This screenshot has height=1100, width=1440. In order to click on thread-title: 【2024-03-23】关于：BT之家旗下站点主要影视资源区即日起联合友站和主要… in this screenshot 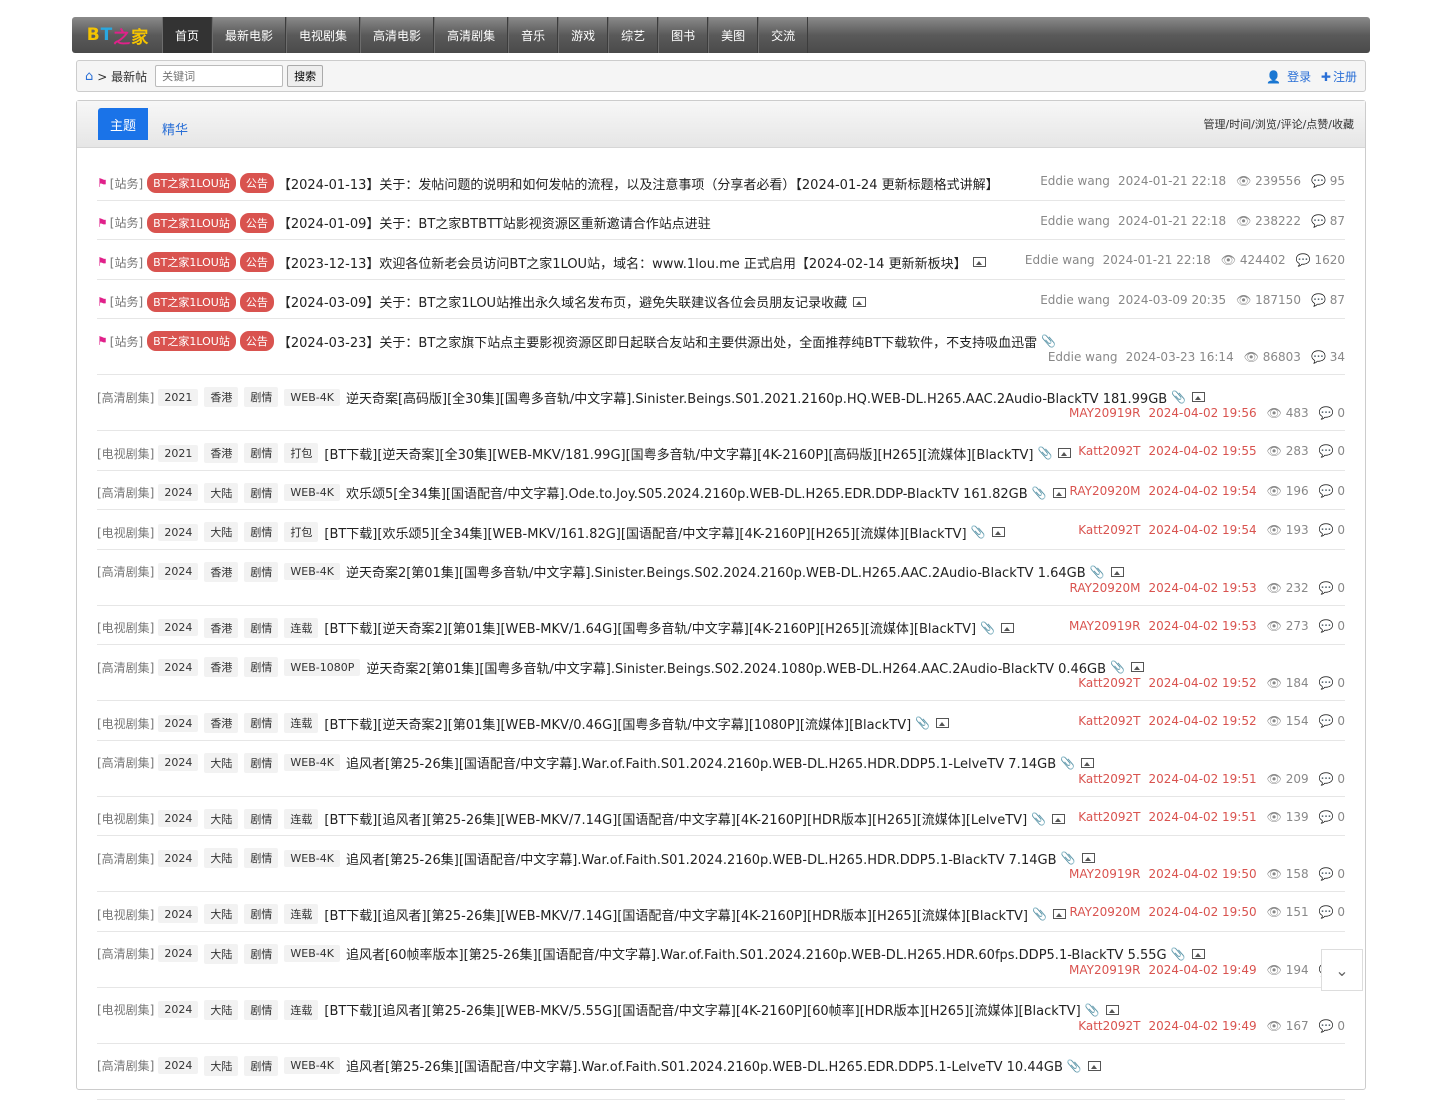, I will do `click(657, 341)`.